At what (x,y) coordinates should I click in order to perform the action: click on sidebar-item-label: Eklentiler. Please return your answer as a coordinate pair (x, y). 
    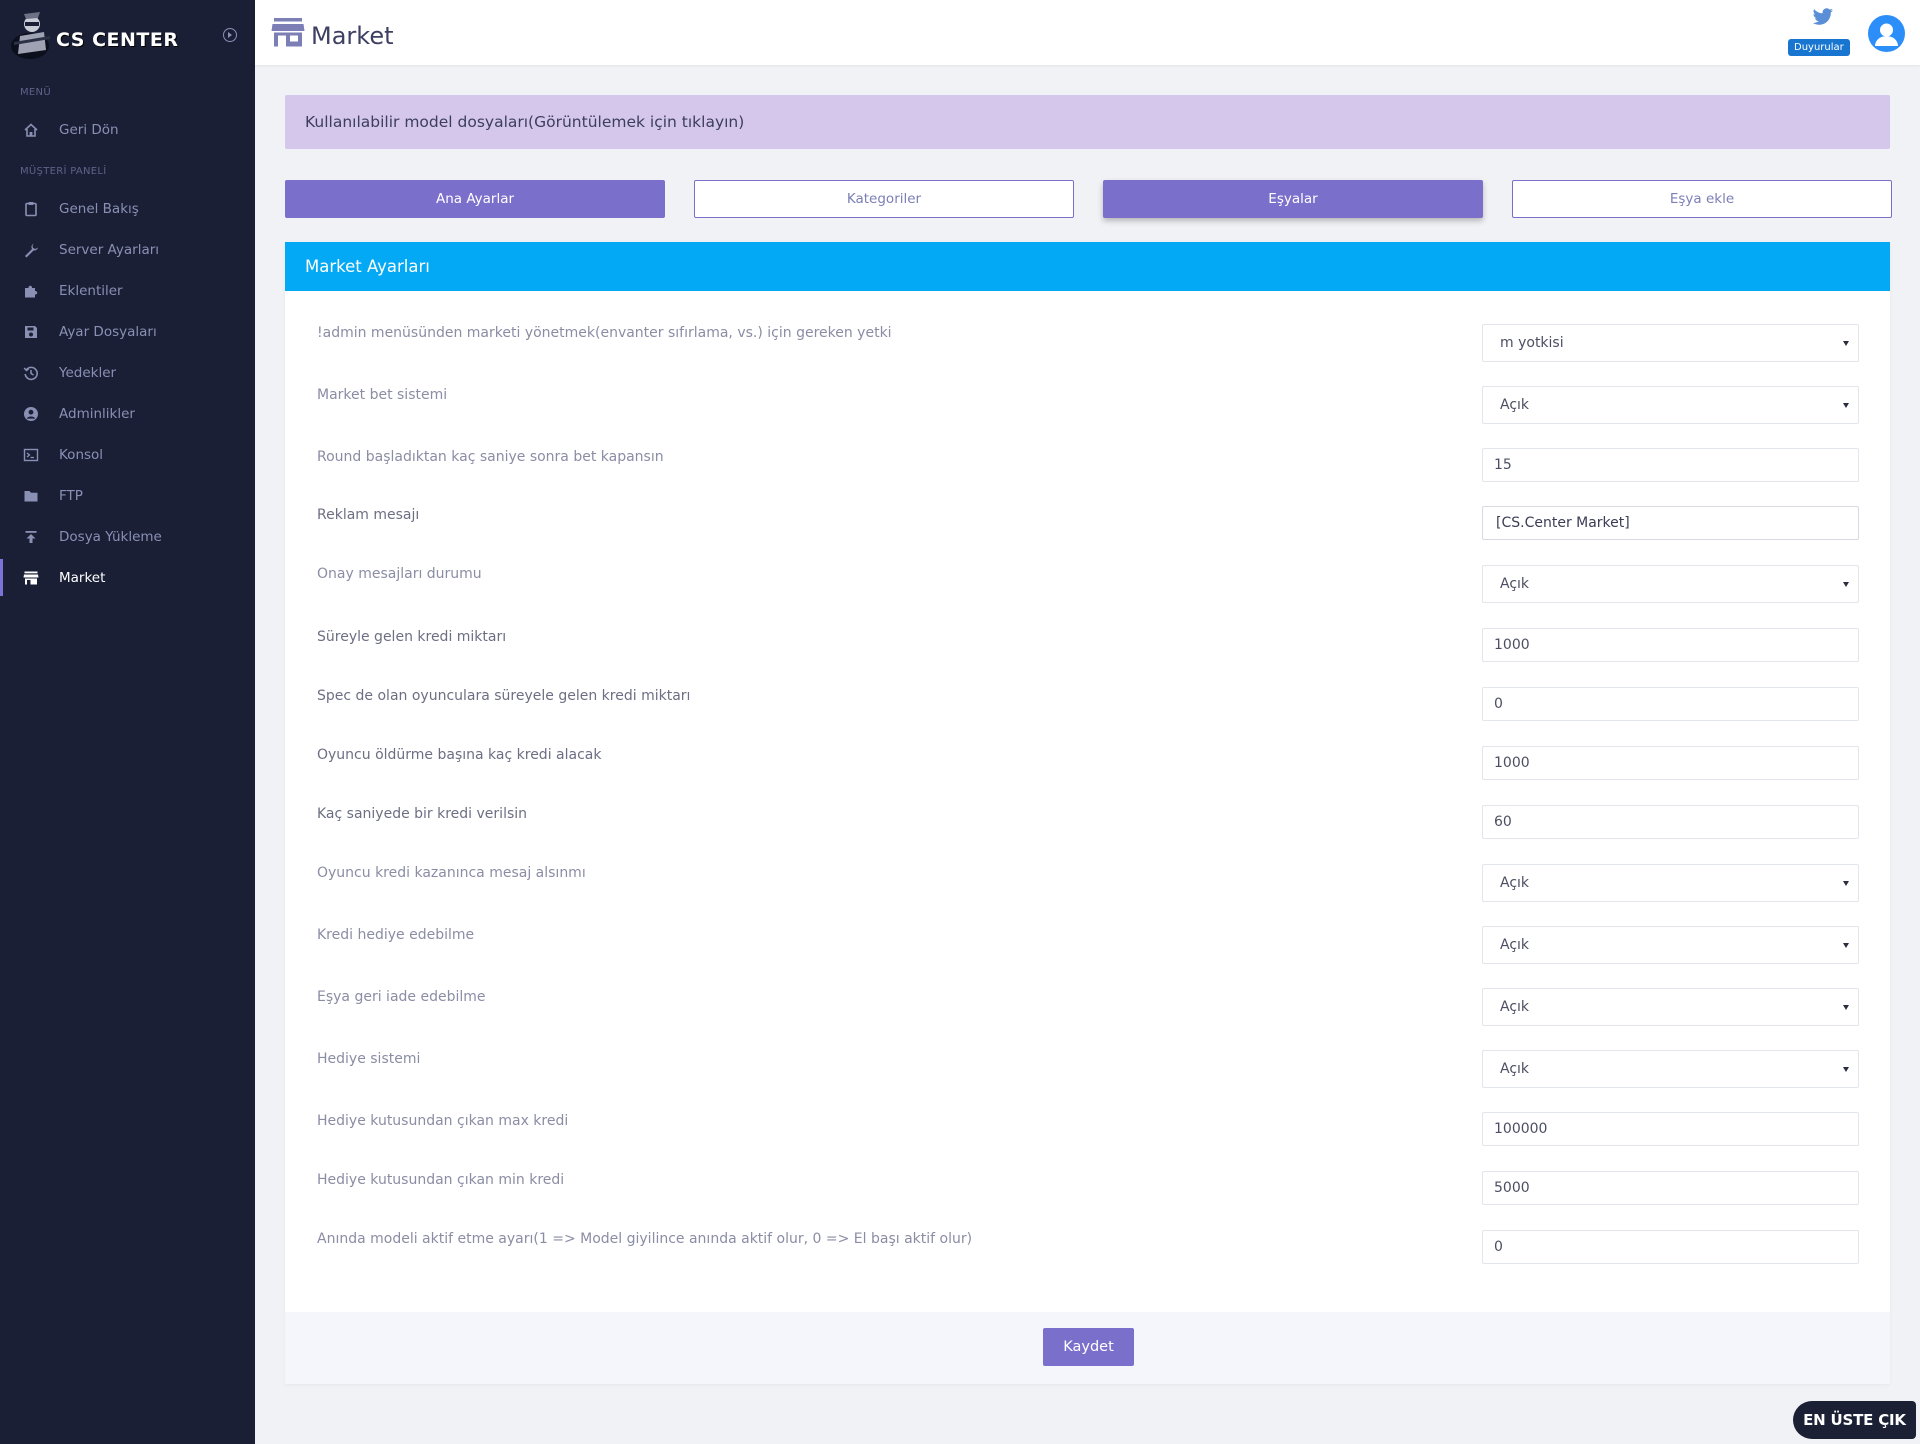
    Looking at the image, I should click on (91, 290).